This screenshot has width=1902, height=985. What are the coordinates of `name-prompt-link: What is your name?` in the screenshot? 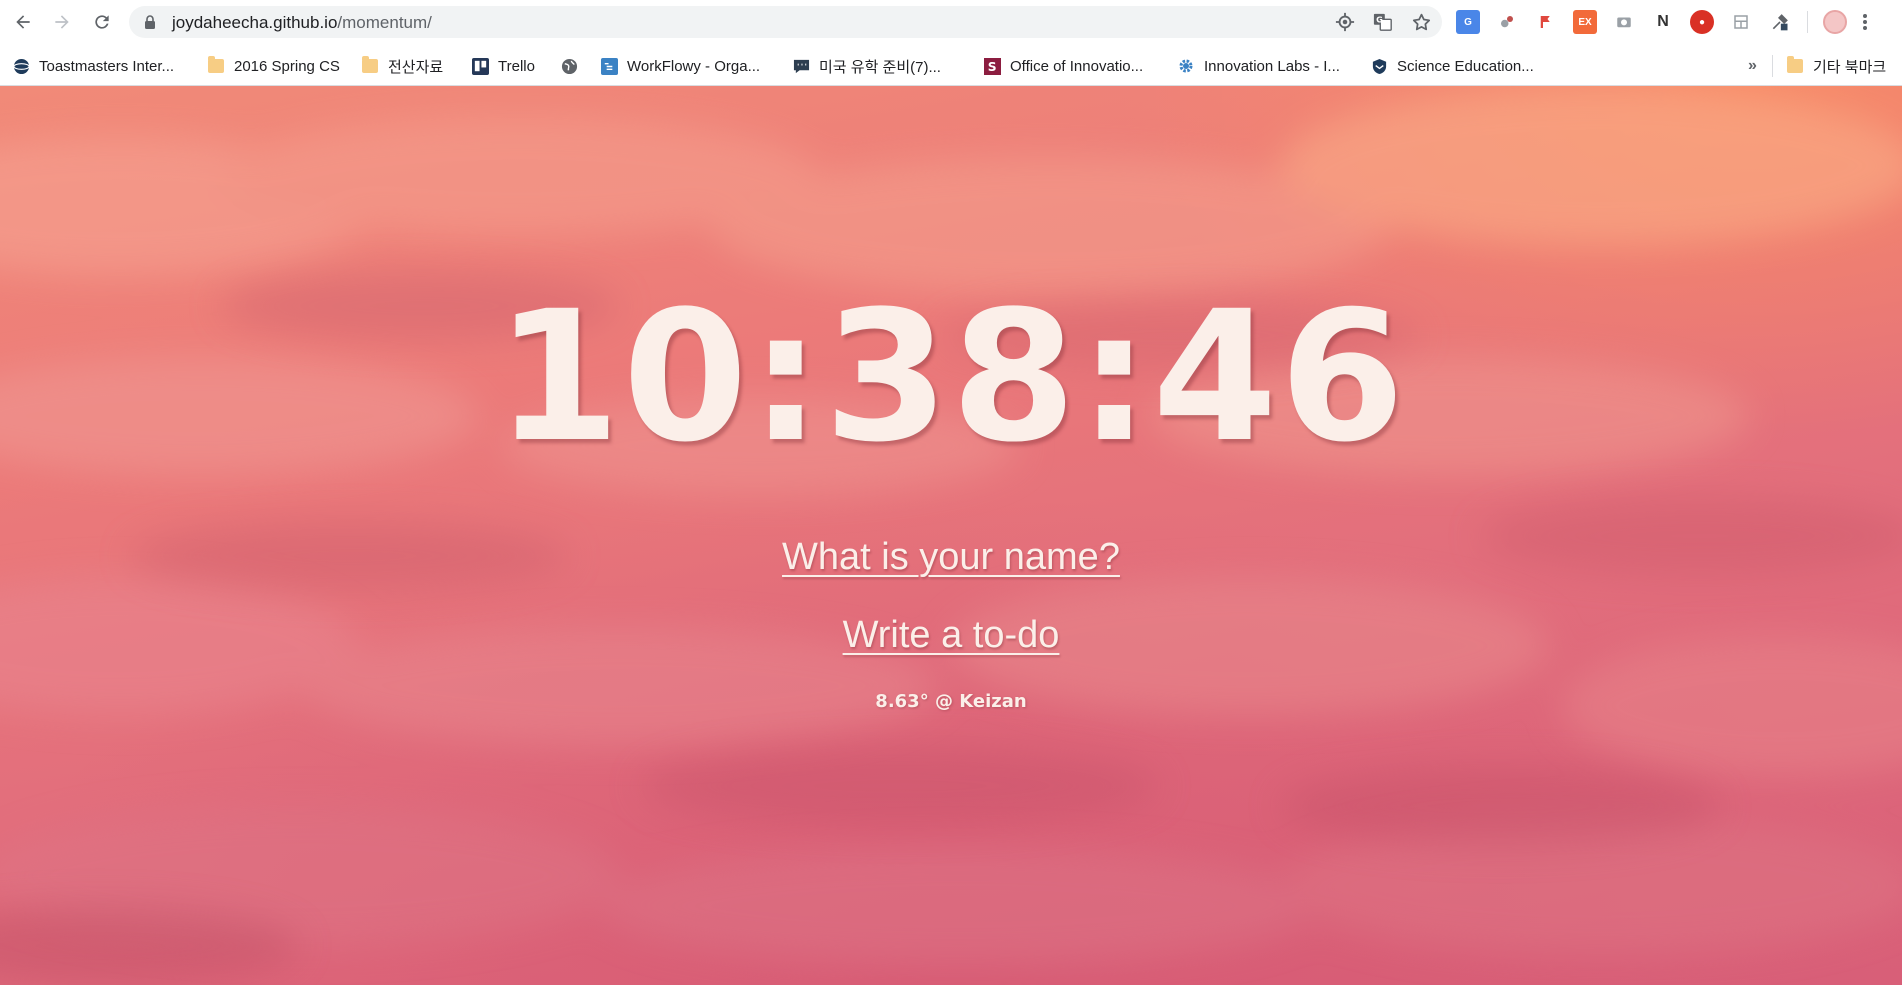 It's located at (951, 557).